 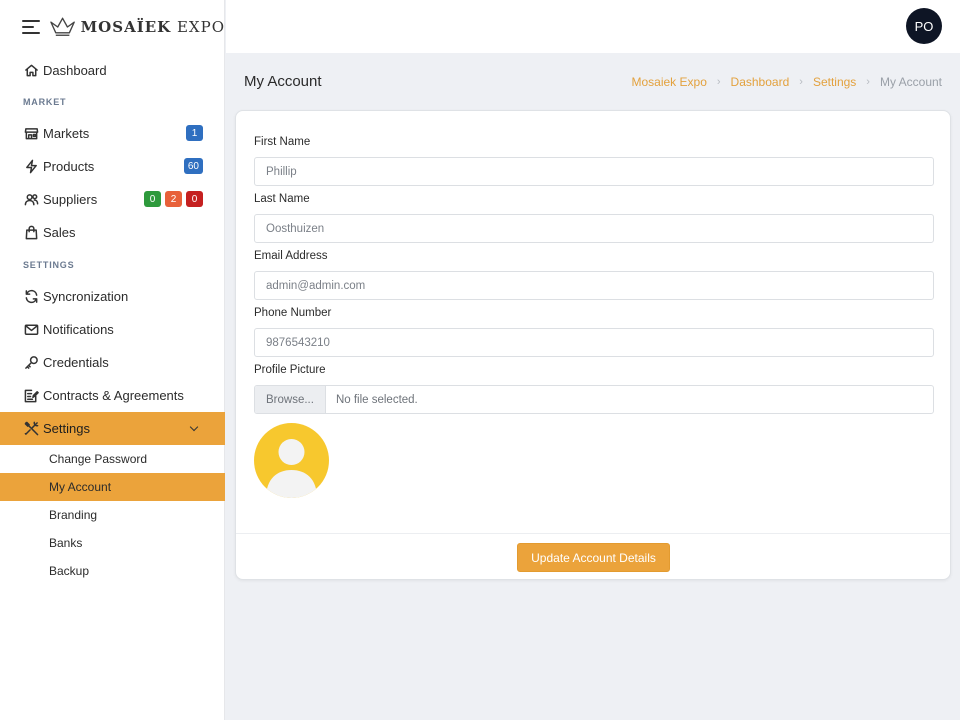 What do you see at coordinates (283, 81) in the screenshot?
I see `page-title: My Account` at bounding box center [283, 81].